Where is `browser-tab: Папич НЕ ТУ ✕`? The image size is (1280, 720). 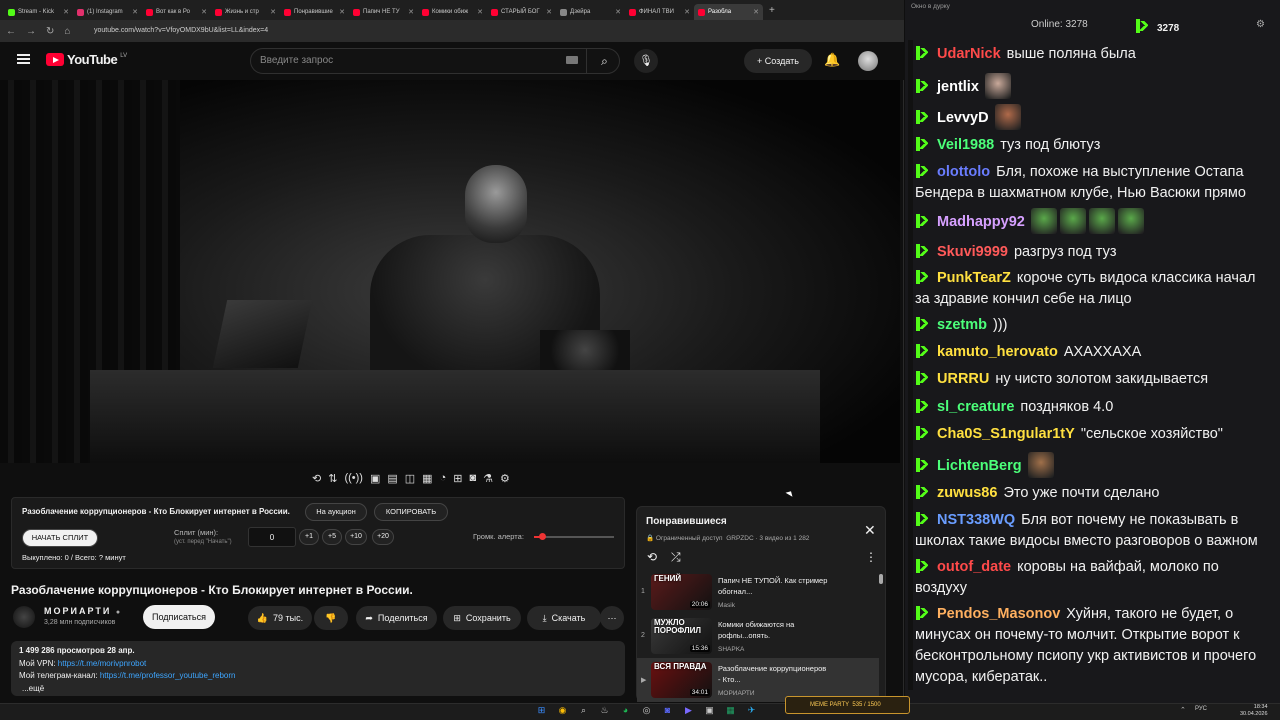
browser-tab: Папич НЕ ТУ ✕ is located at coordinates (383, 12).